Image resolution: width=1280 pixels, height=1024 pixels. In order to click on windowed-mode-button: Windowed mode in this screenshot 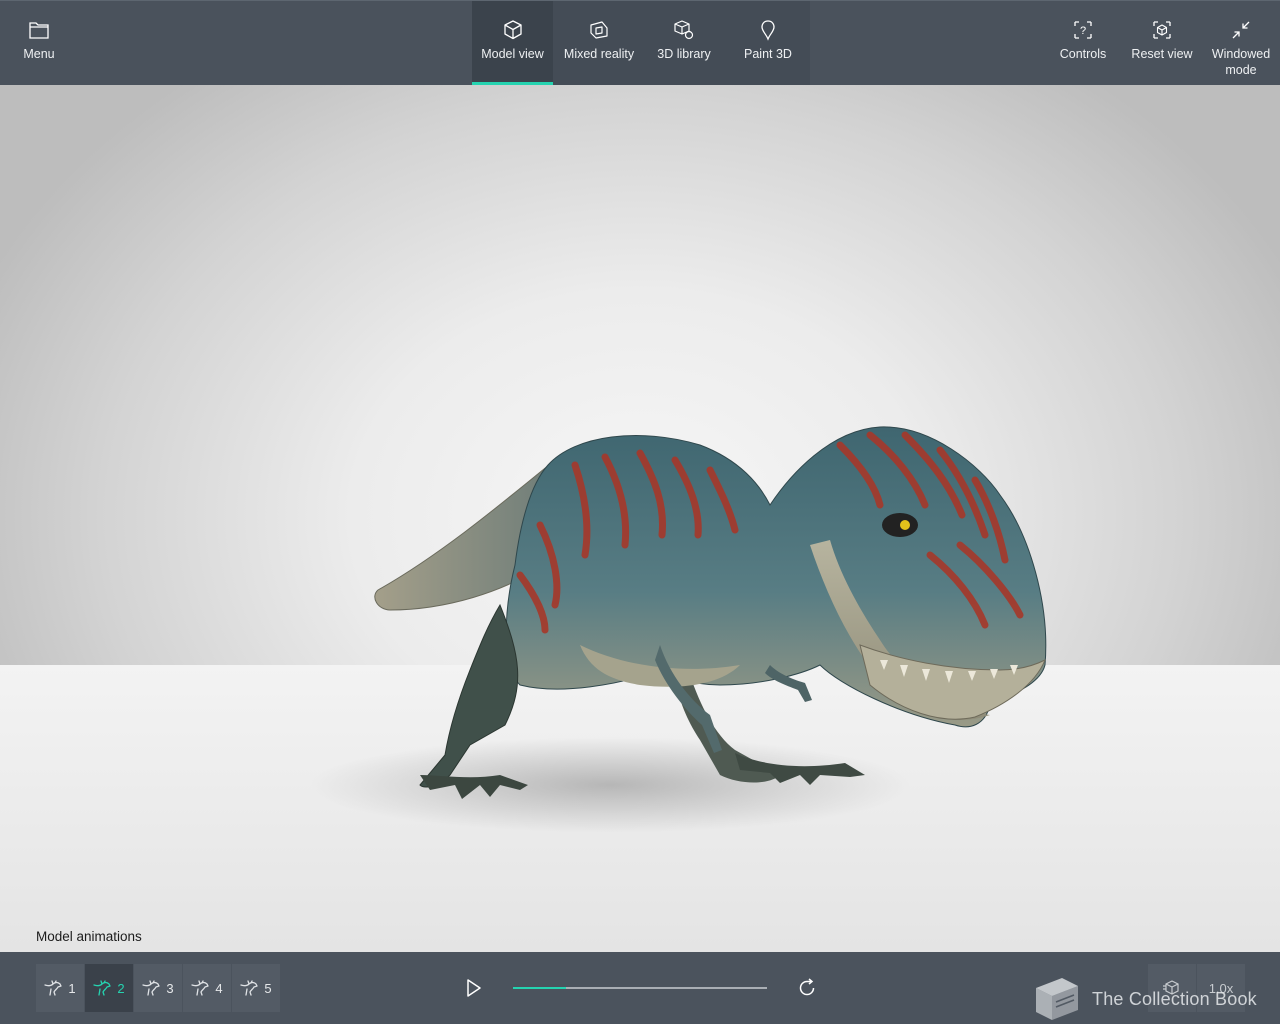, I will do `click(1241, 43)`.